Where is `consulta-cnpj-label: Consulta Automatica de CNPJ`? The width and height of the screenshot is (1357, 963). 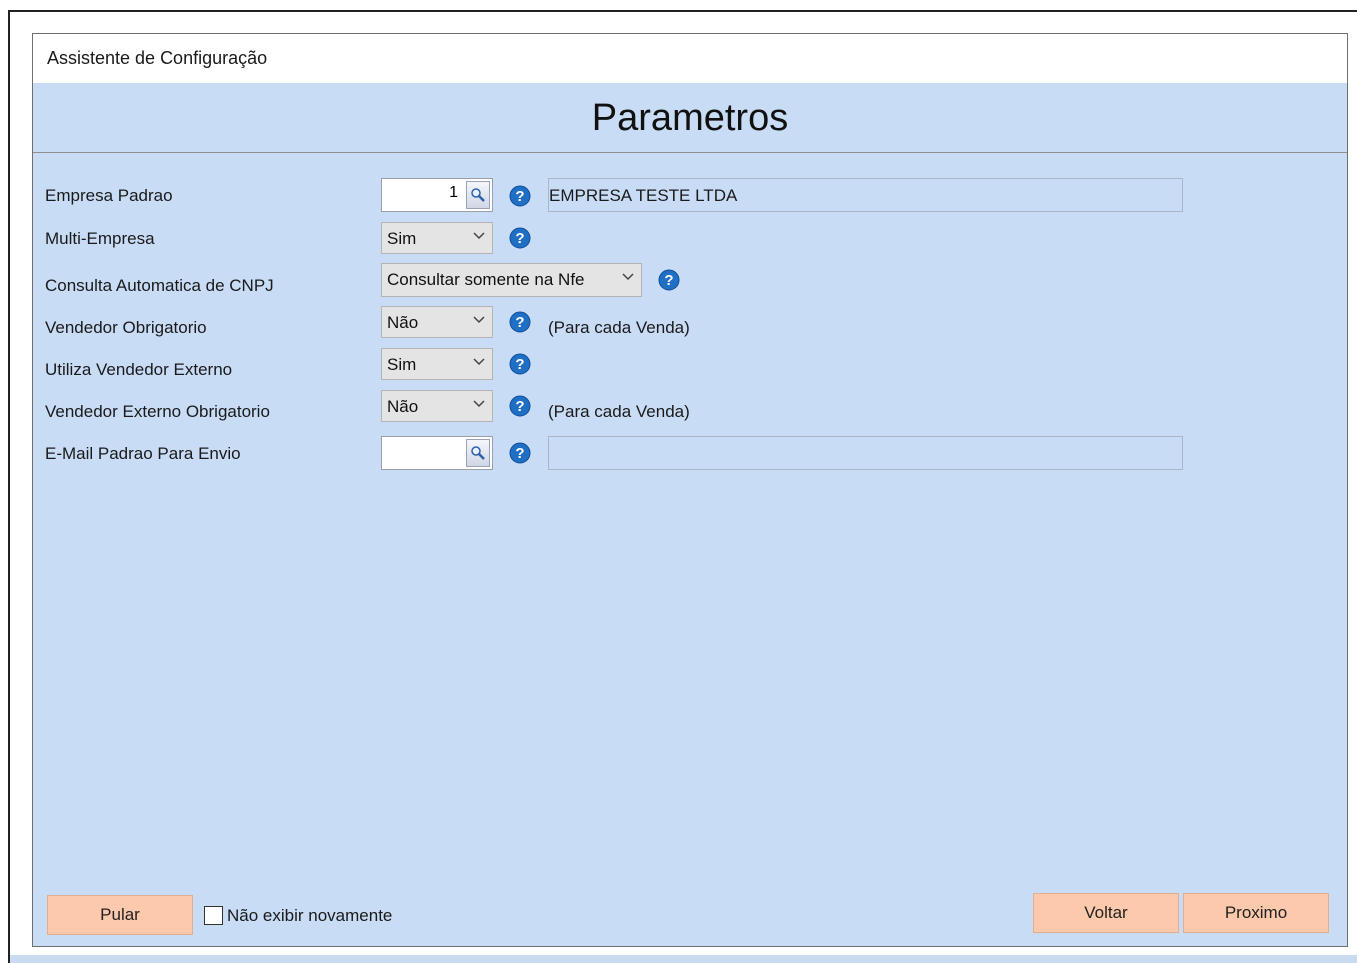 consulta-cnpj-label: Consulta Automatica de CNPJ is located at coordinates (159, 285).